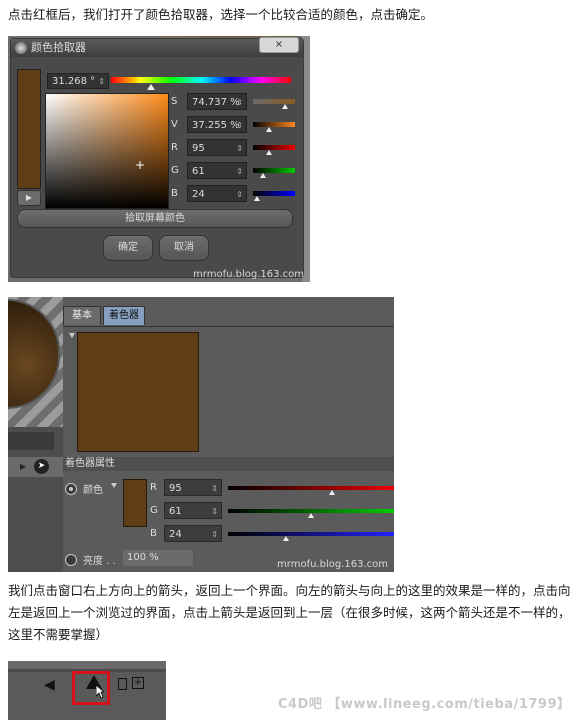  Describe the element at coordinates (228, 316) in the screenshot. I see `material-tabs: 基本 着色器` at that location.